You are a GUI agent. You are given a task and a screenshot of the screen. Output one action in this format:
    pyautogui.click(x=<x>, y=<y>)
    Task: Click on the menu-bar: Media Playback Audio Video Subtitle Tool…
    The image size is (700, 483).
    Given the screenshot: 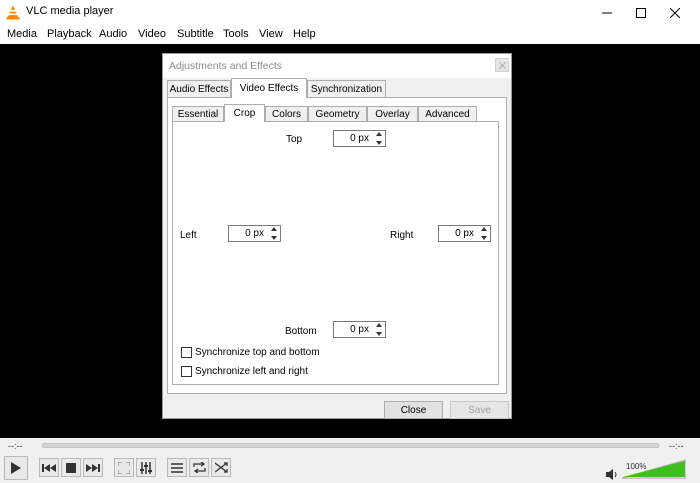 What is the action you would take?
    pyautogui.click(x=350, y=34)
    